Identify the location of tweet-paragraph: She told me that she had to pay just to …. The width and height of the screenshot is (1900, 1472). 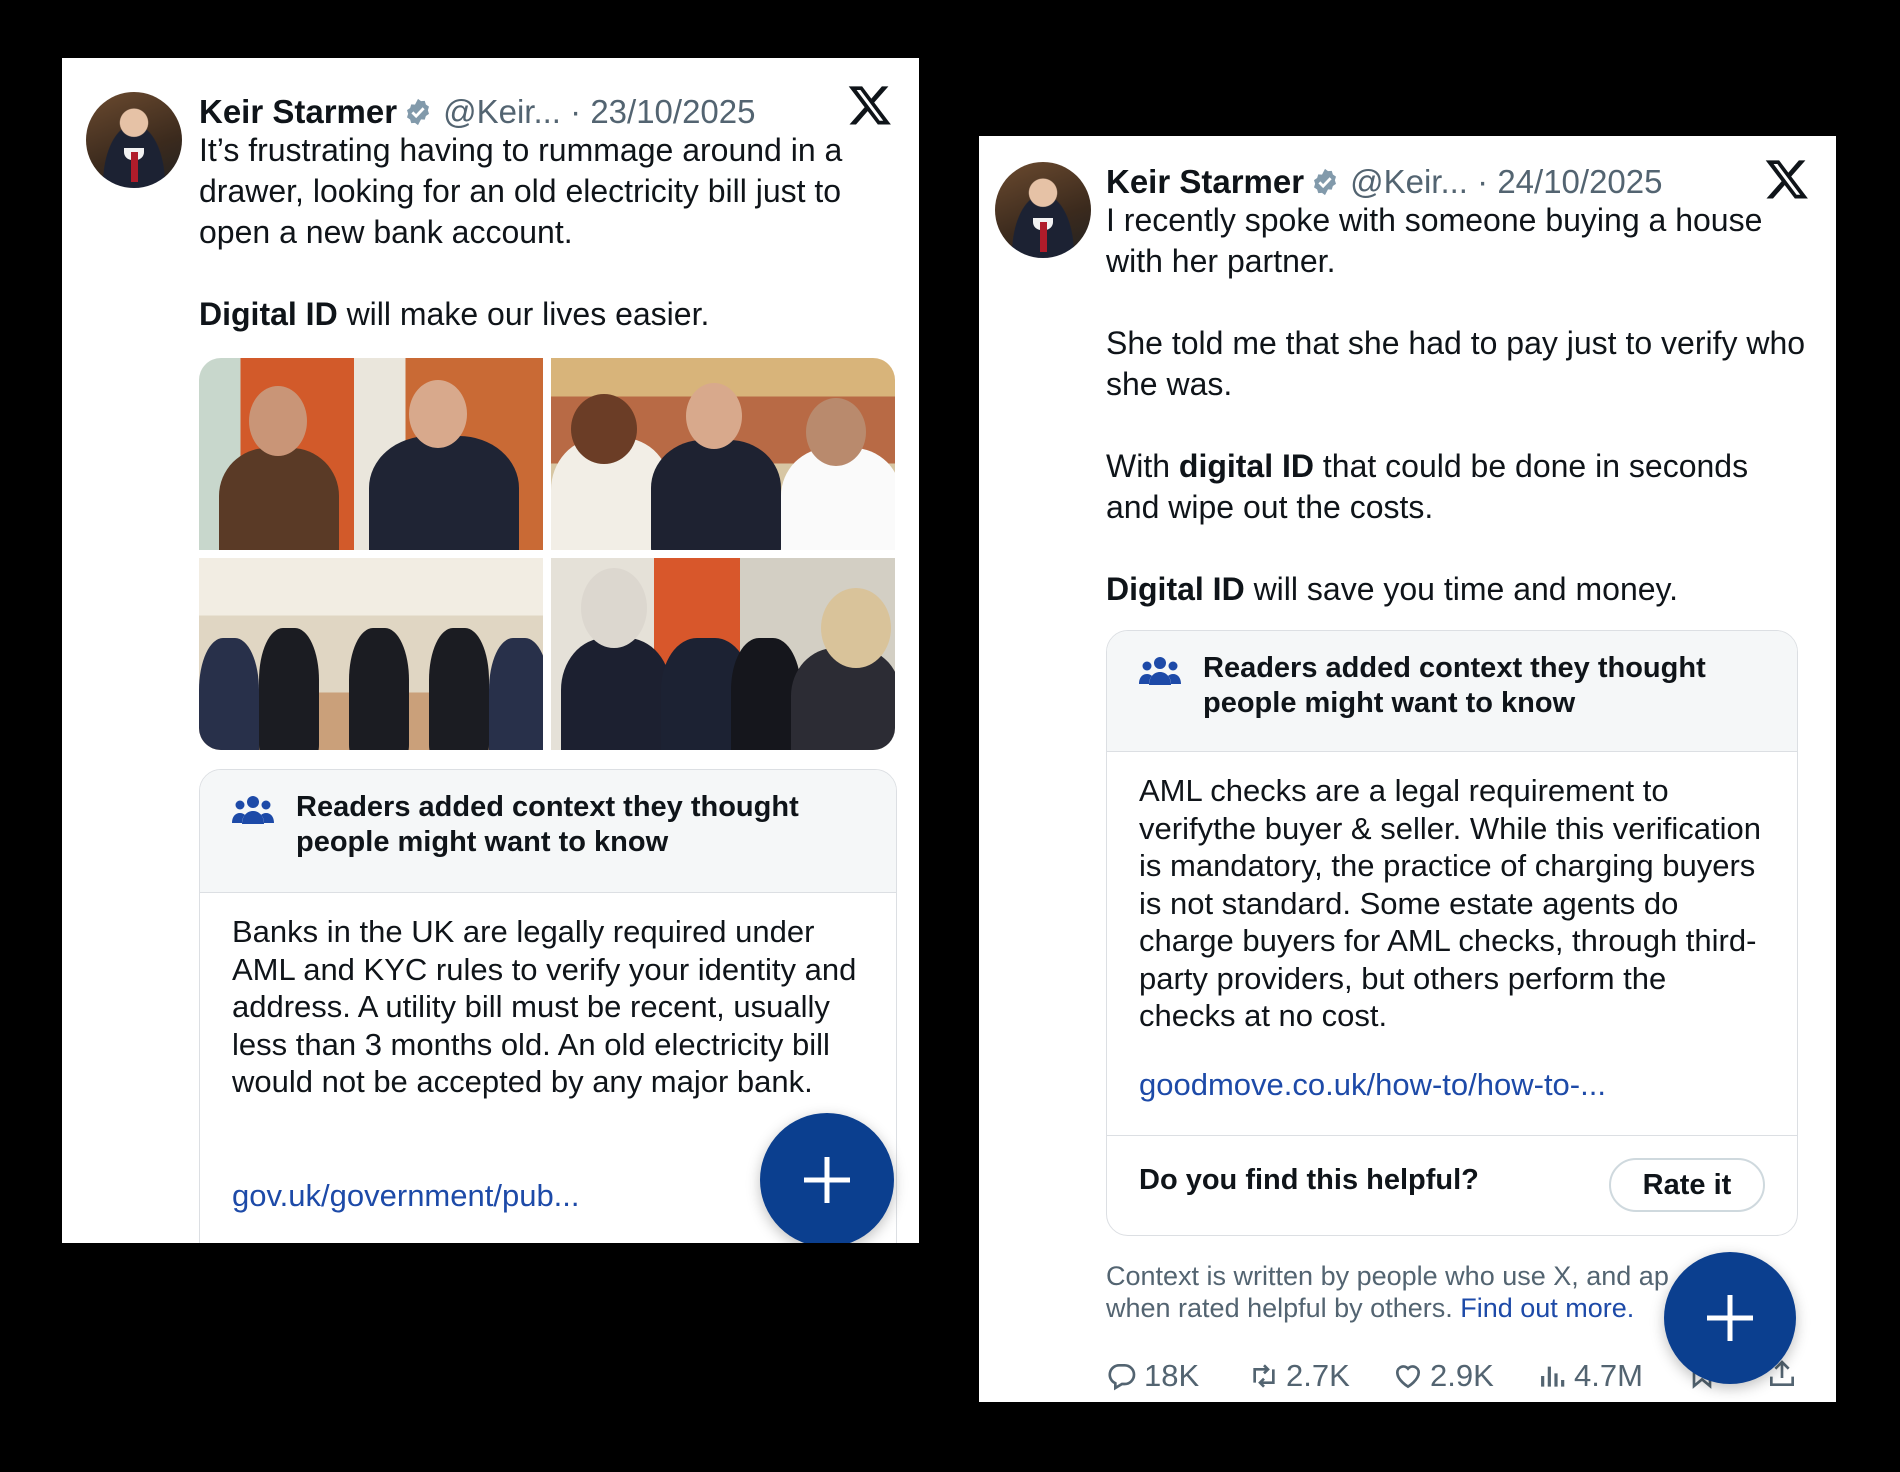
(1456, 363).